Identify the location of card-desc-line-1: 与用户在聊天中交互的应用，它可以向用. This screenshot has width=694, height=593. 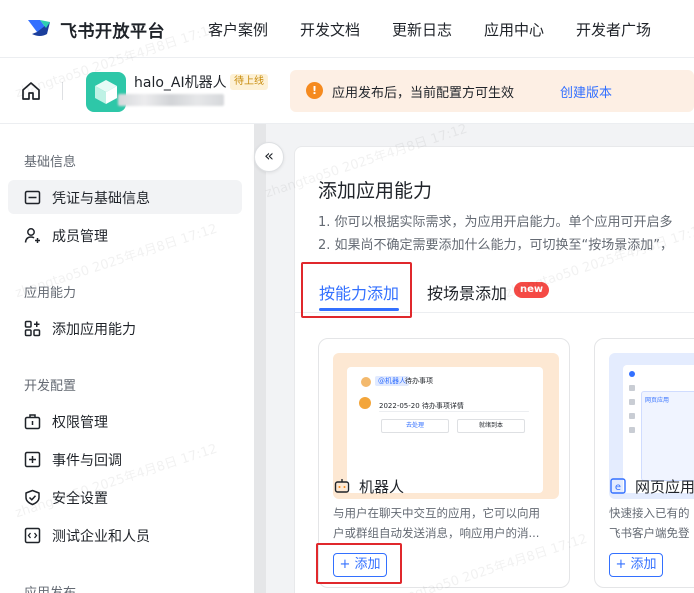
(436, 513).